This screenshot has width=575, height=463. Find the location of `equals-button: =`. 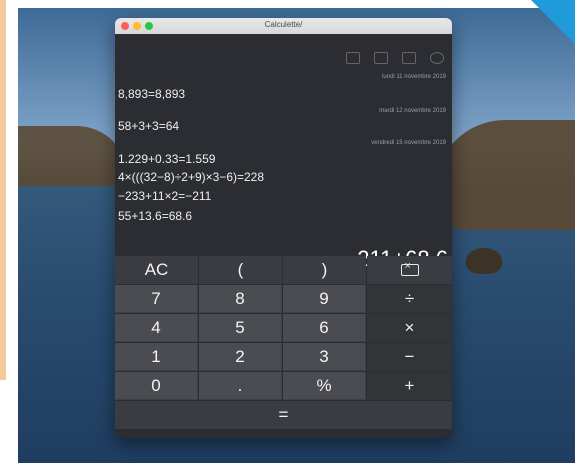

equals-button: = is located at coordinates (283, 415).